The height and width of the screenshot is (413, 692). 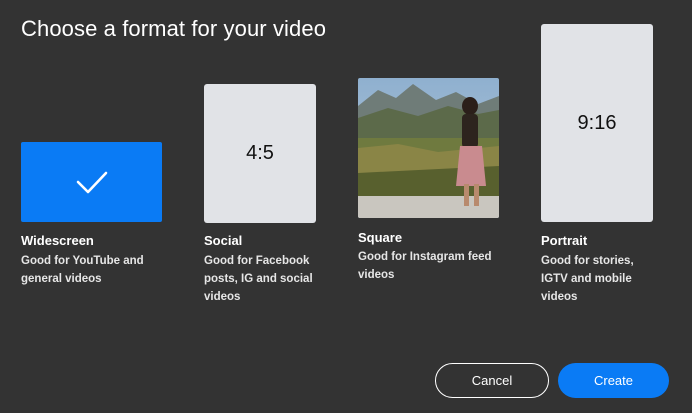 I want to click on format-name: Widescreen, so click(x=57, y=240).